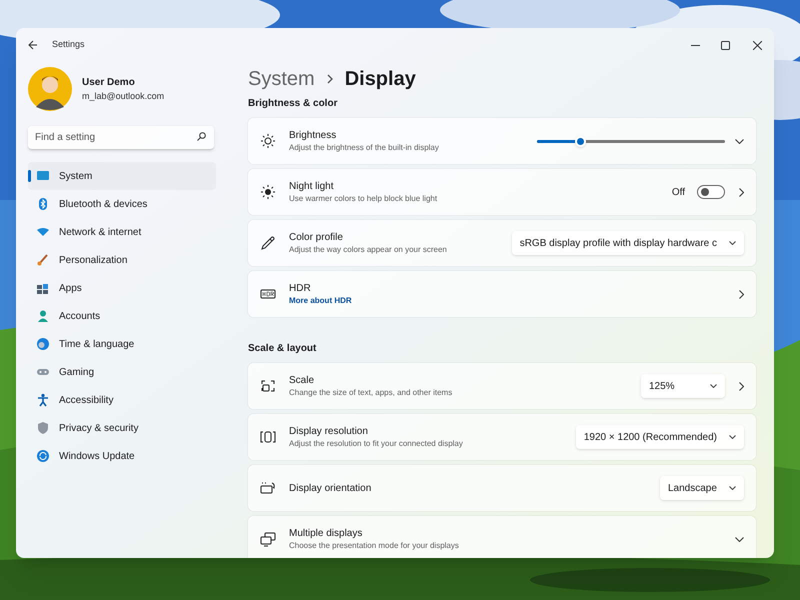 This screenshot has width=800, height=600. What do you see at coordinates (364, 147) in the screenshot?
I see `setting-description: Adjust the brightness of the built-in display` at bounding box center [364, 147].